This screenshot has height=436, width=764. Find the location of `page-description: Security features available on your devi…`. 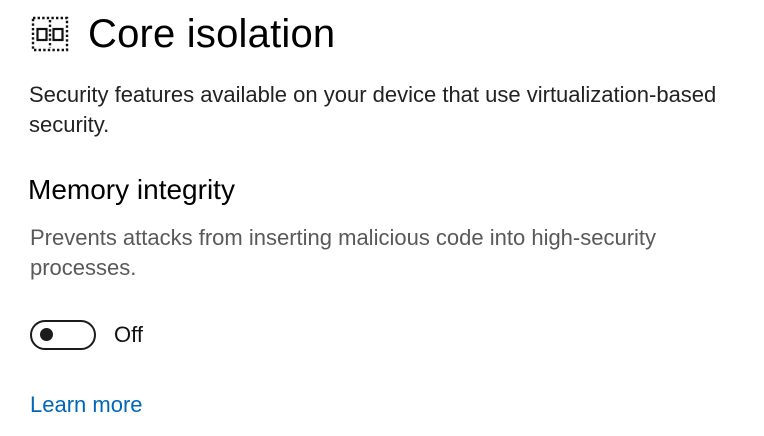

page-description: Security features available on your devi… is located at coordinates (373, 109).